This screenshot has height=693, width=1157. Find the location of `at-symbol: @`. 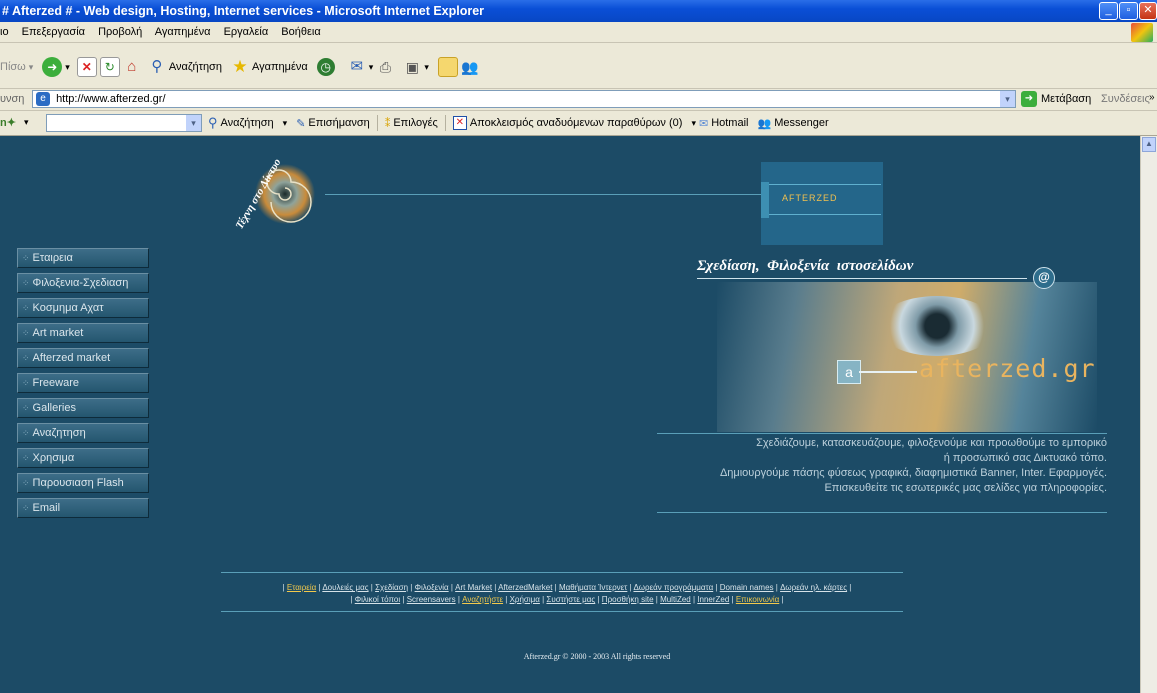

at-symbol: @ is located at coordinates (1044, 277).